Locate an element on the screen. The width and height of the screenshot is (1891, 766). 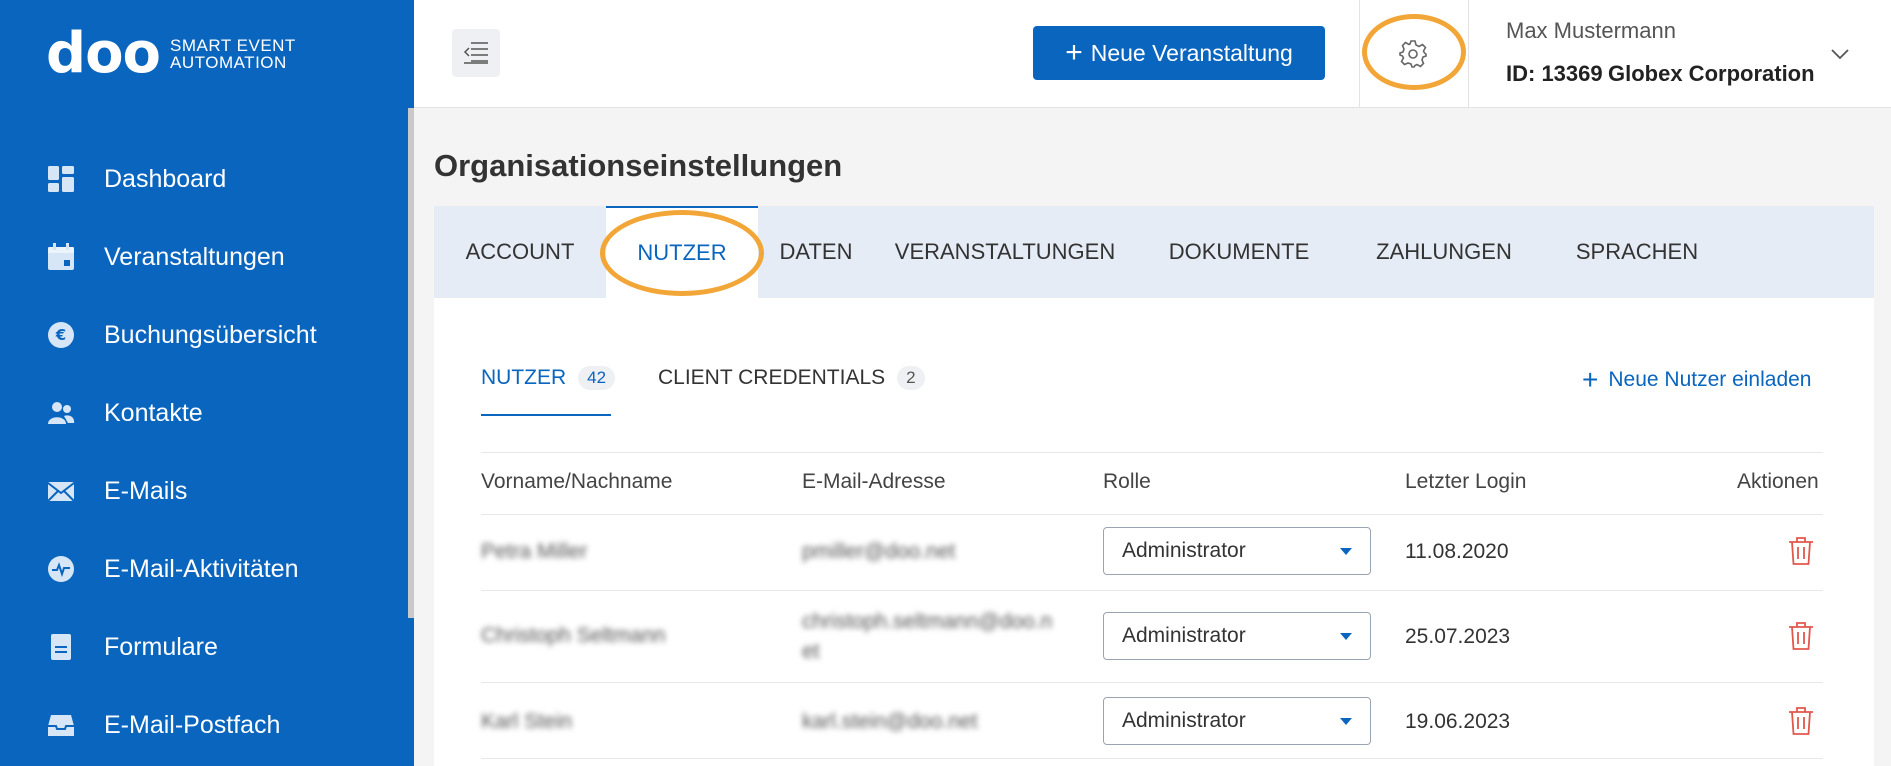
column-header-email: E-Mail-Adresse is located at coordinates (874, 481).